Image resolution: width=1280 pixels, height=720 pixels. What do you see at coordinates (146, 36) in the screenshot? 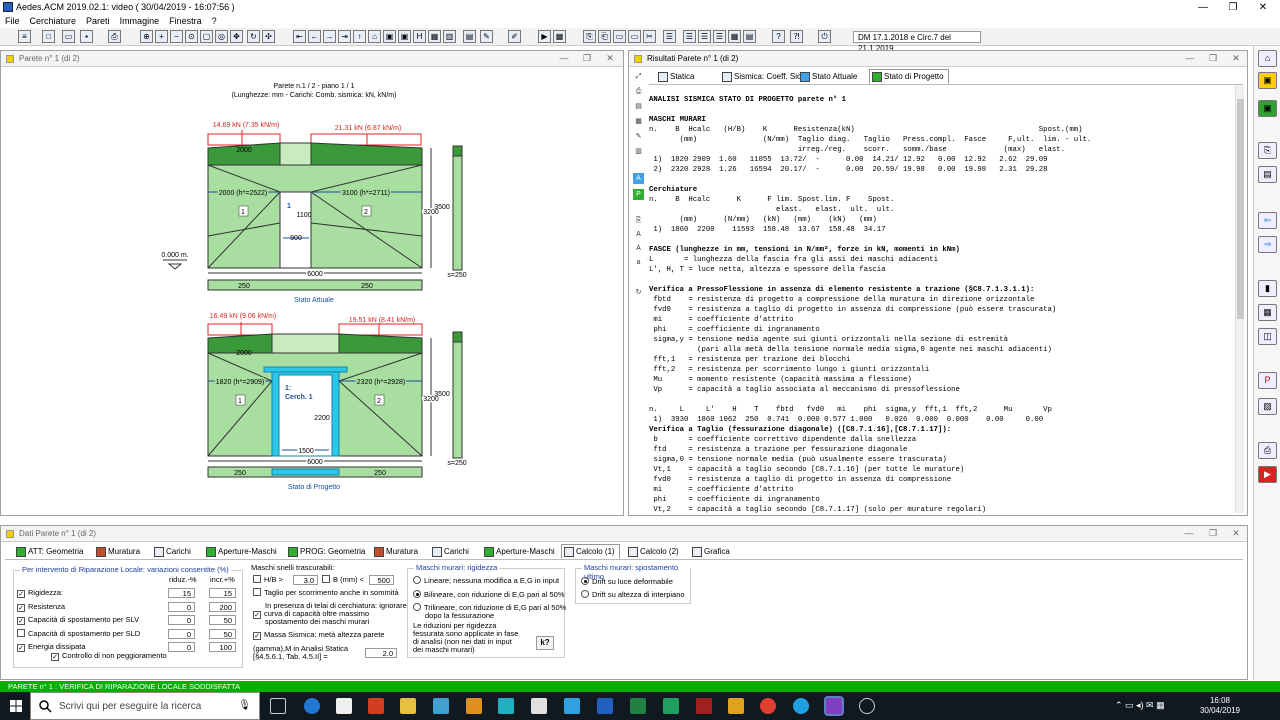
I see `zoom-icon: ⊕` at bounding box center [146, 36].